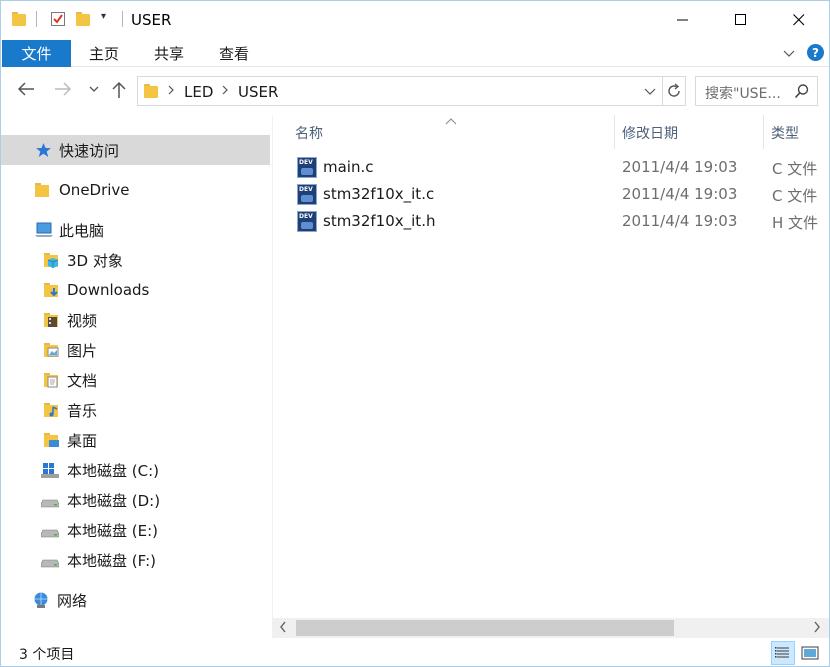 The width and height of the screenshot is (830, 667). What do you see at coordinates (135, 410) in the screenshot?
I see `nav-music: 音乐` at bounding box center [135, 410].